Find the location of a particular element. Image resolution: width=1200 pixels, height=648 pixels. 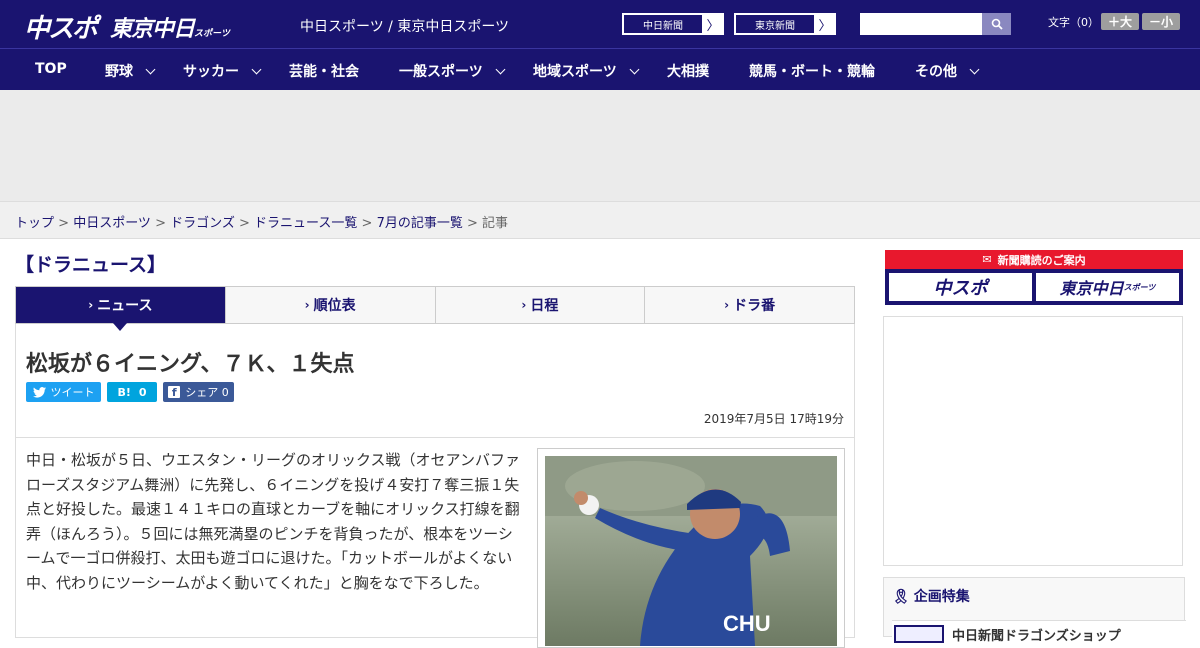

nav-item-soccer: サッカー is located at coordinates (222, 71).